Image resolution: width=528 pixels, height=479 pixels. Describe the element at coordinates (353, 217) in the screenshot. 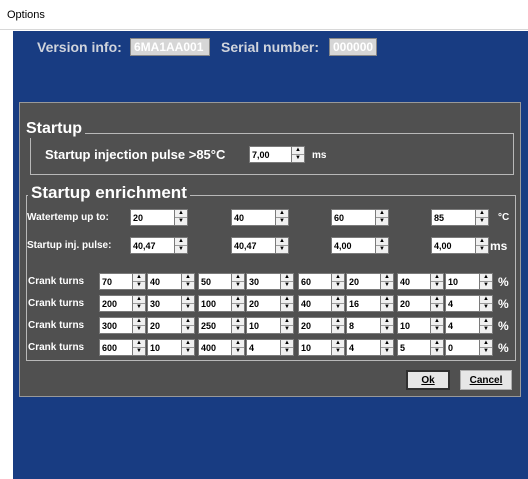

I see `watertemp-spinner-3-value: 60` at that location.